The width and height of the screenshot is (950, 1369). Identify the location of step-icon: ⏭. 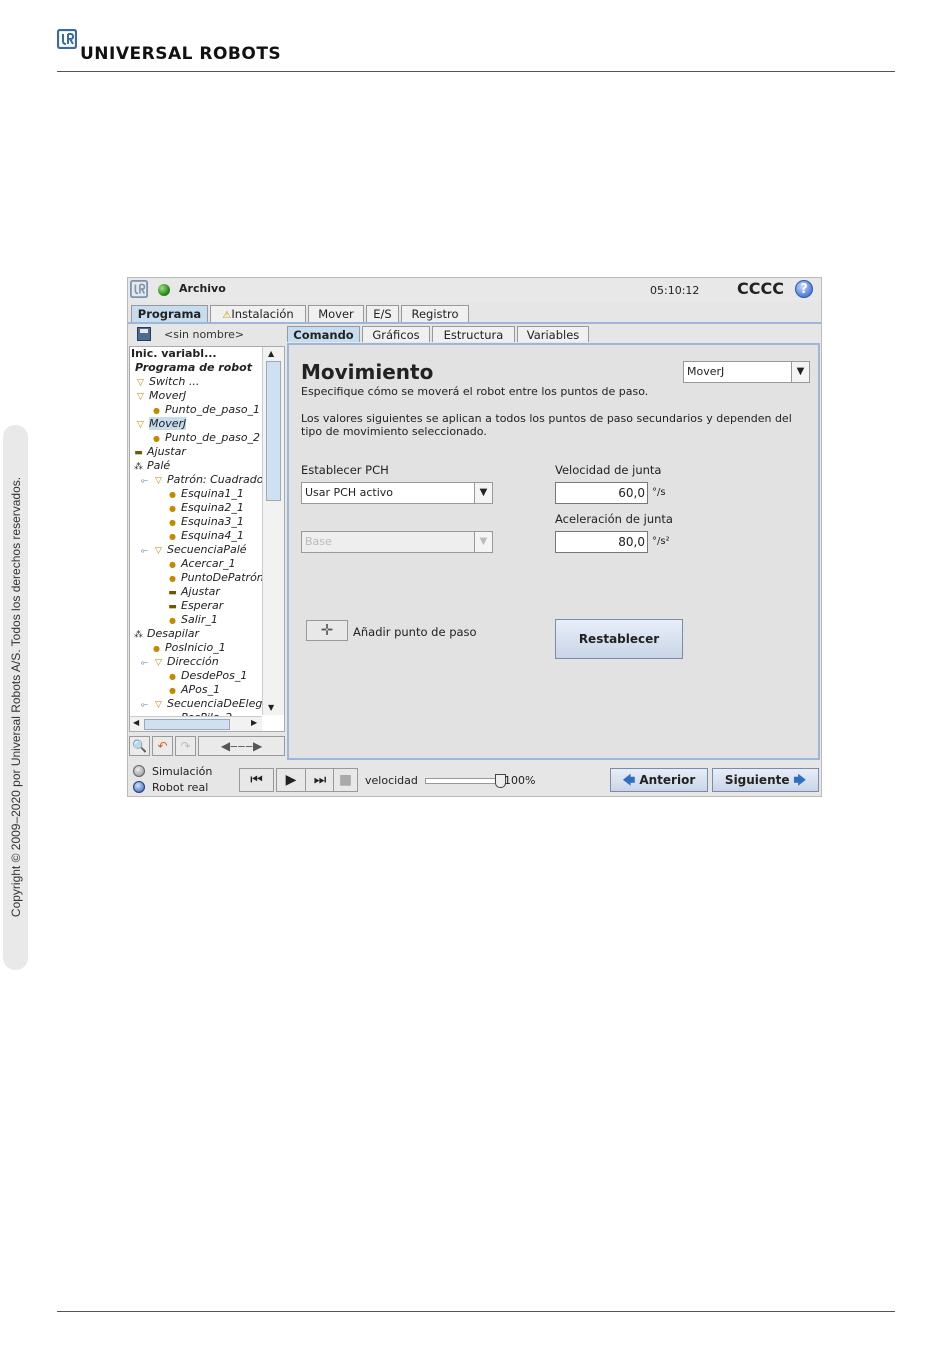
(320, 780).